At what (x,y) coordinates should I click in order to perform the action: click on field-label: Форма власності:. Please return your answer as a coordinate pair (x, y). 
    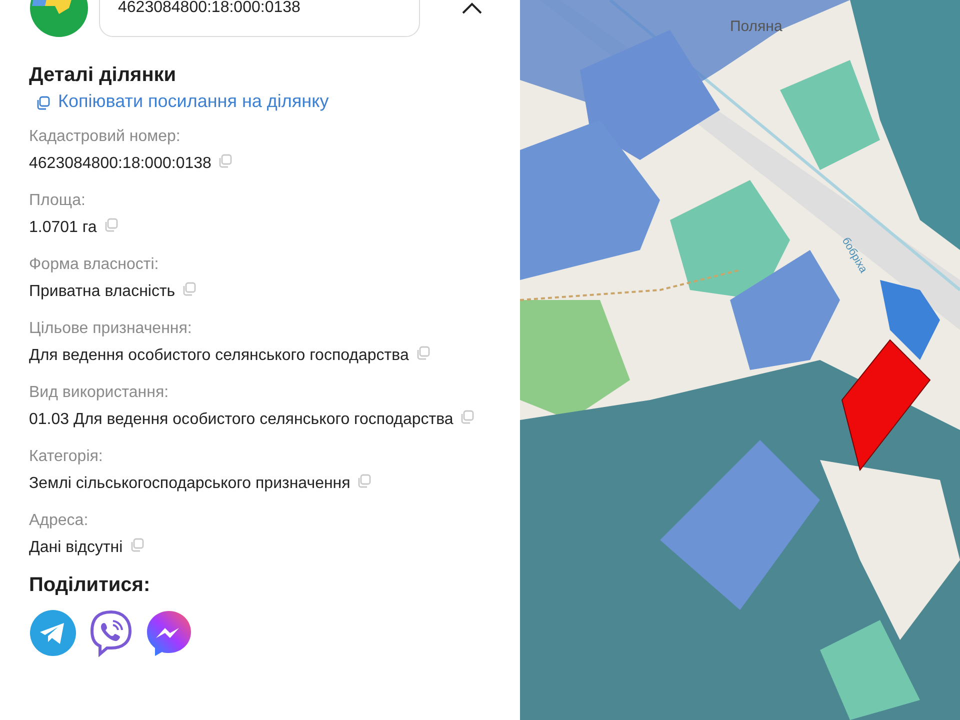
    Looking at the image, I should click on (94, 265).